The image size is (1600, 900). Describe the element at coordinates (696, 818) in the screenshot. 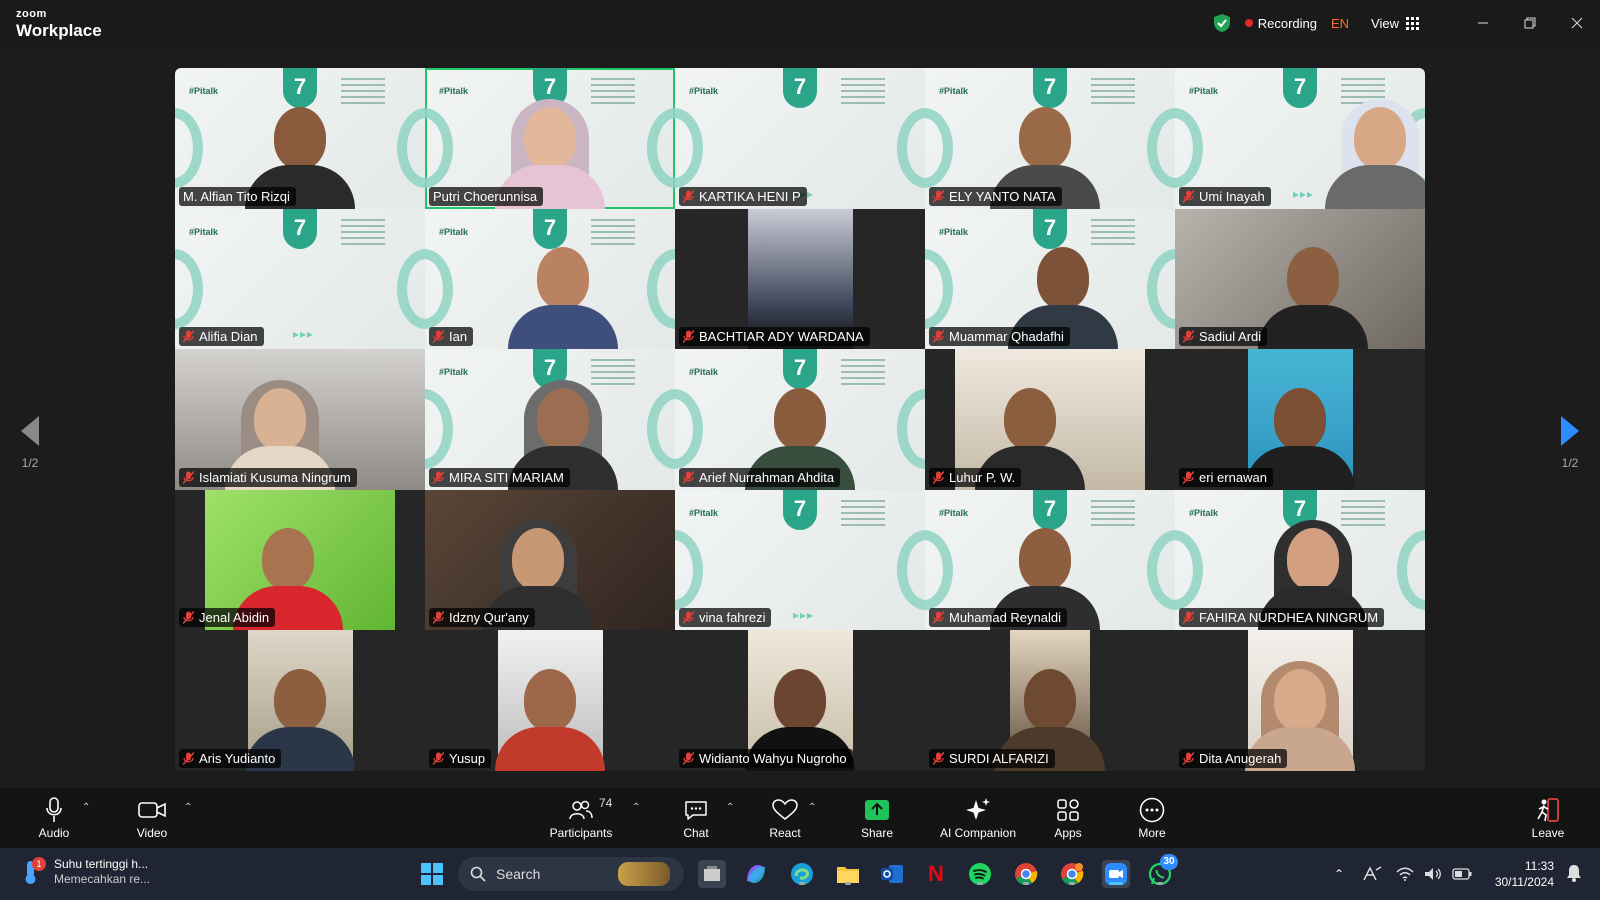

I see `chat-button: Chat` at that location.